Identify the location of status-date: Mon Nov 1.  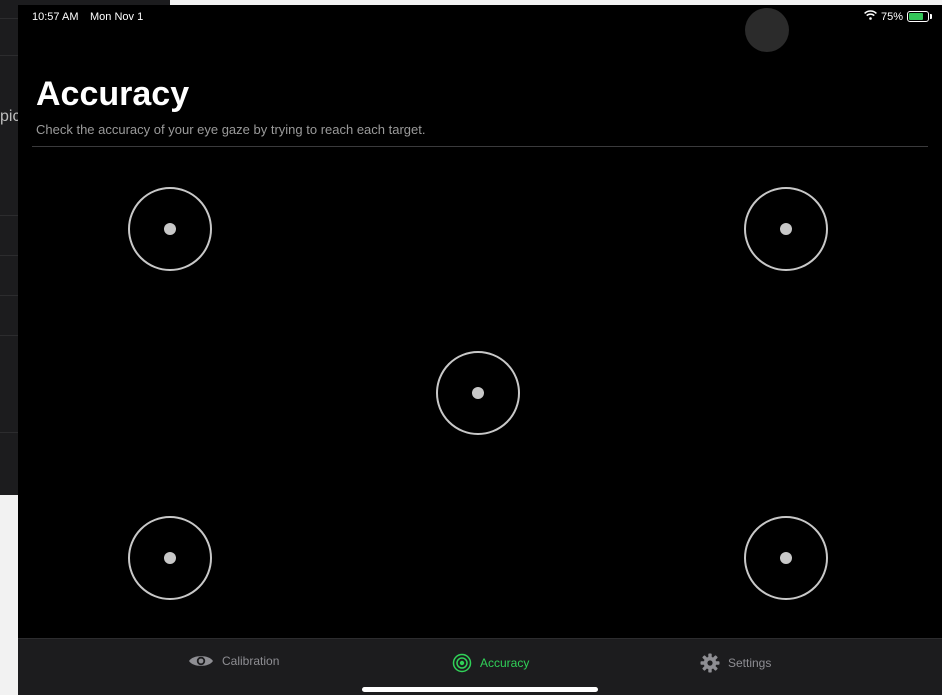
(117, 17).